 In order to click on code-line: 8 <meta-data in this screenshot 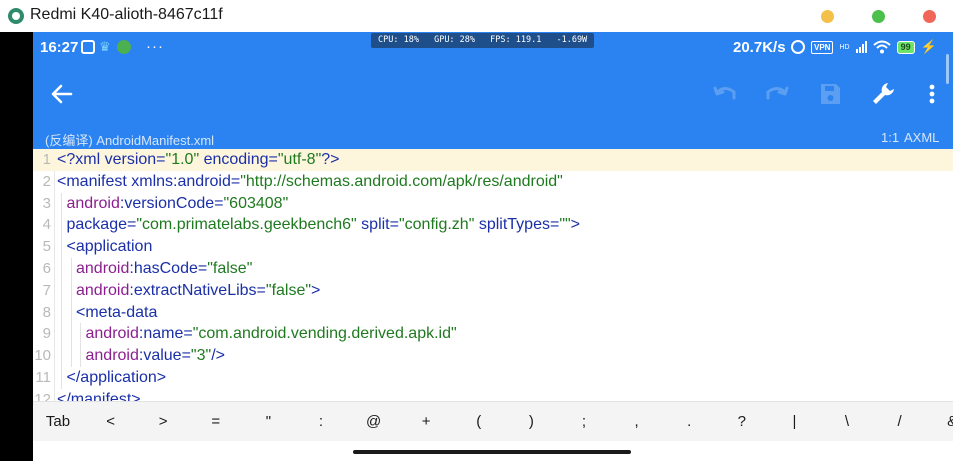, I will do `click(493, 312)`.